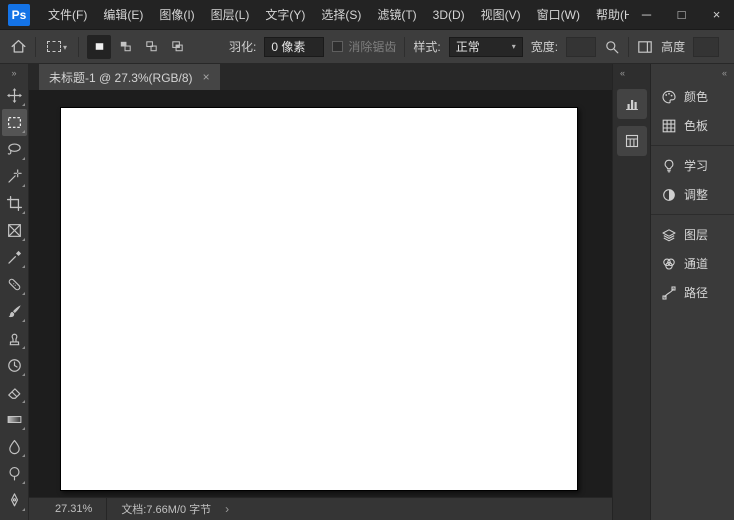 The height and width of the screenshot is (520, 734). Describe the element at coordinates (485, 46) in the screenshot. I see `style-select: 正常 ▾` at that location.